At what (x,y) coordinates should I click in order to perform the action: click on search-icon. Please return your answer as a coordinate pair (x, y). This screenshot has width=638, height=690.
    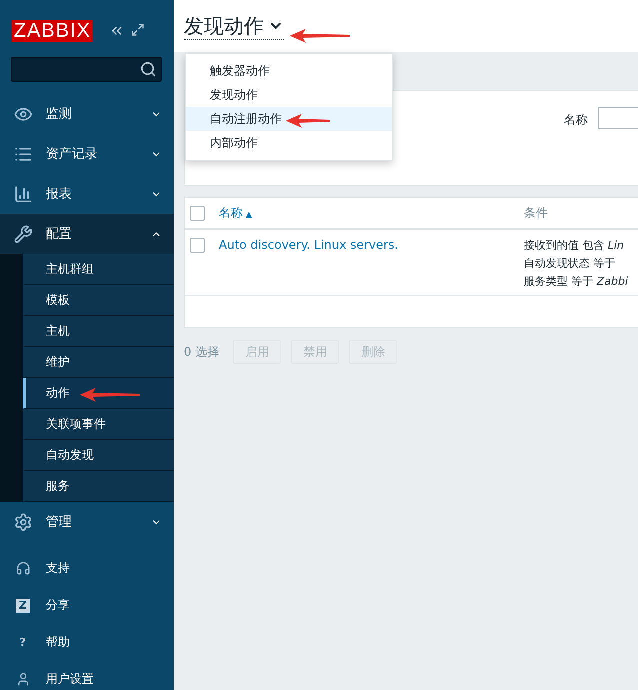
    Looking at the image, I should click on (148, 69).